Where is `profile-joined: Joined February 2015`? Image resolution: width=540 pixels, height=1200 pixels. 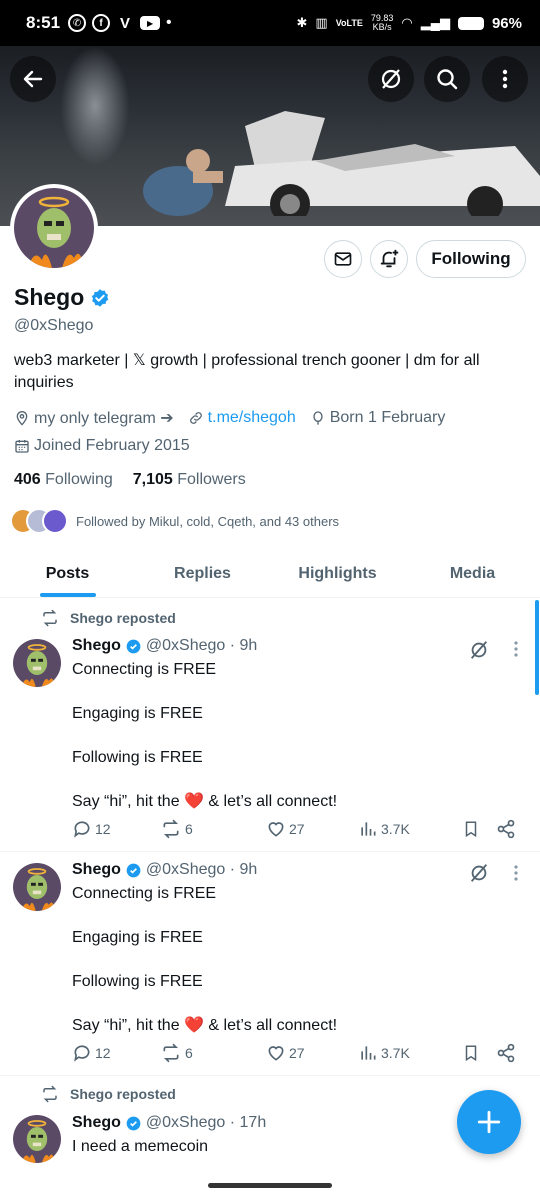 profile-joined: Joined February 2015 is located at coordinates (112, 445).